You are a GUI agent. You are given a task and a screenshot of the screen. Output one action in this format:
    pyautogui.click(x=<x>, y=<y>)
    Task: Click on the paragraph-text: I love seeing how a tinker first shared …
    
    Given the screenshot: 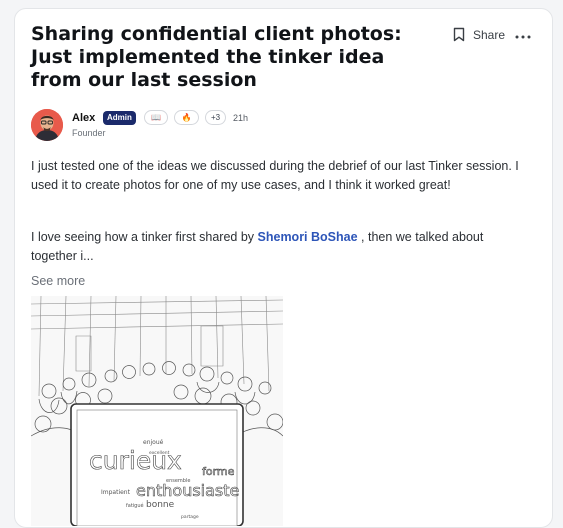 What is the action you would take?
    pyautogui.click(x=144, y=237)
    